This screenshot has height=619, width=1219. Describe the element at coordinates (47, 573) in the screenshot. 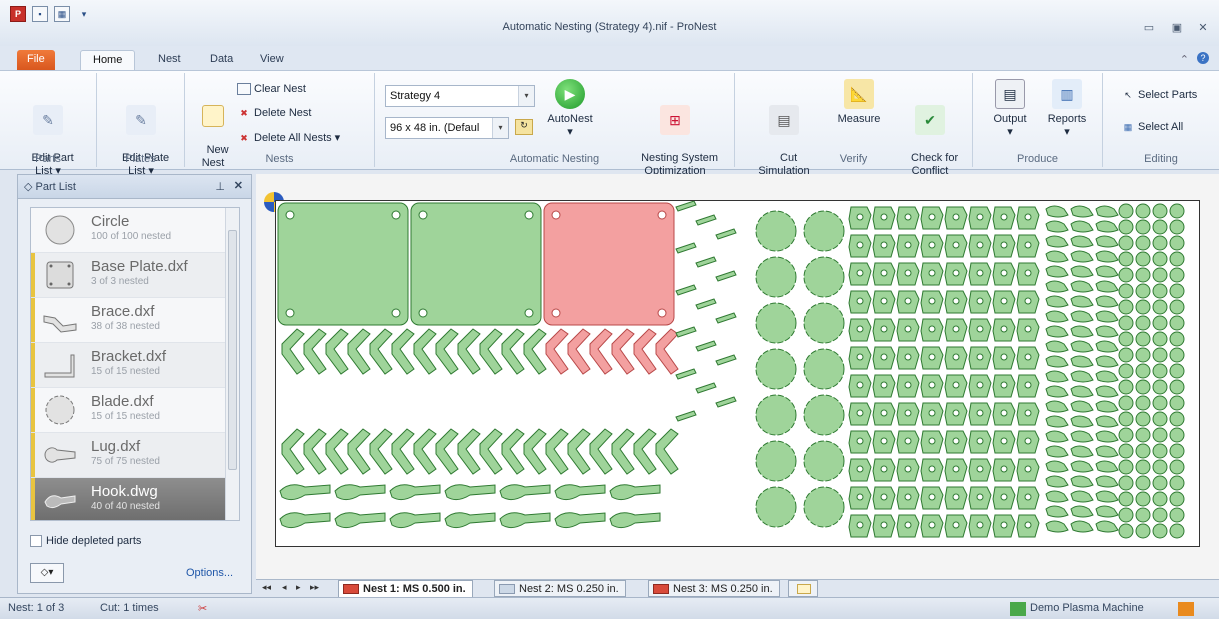

I see `view-mode-button: ◇▾` at that location.